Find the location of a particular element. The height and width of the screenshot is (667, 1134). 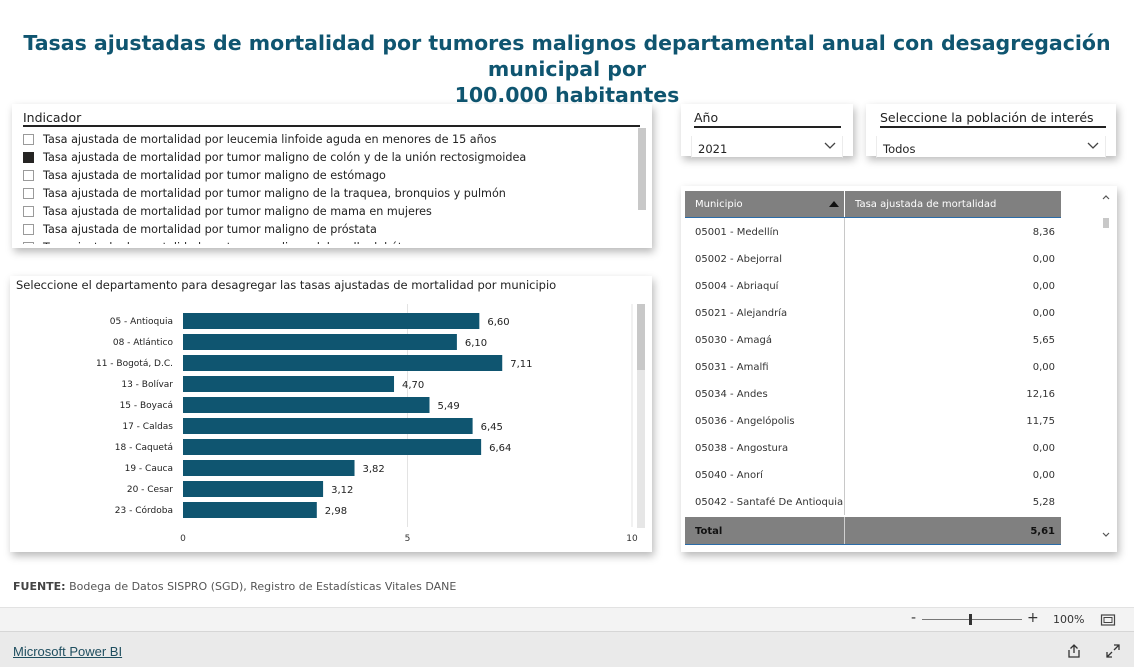

cell-municipio: 05002 - Abejorral is located at coordinates (765, 258).